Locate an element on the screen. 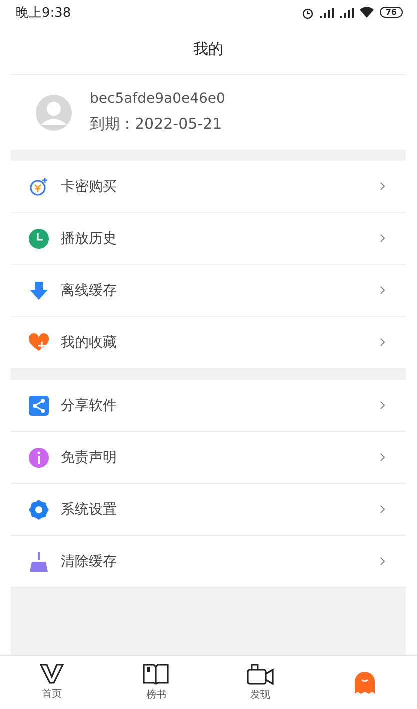 The height and width of the screenshot is (709, 417). page-title: 我的 is located at coordinates (208, 50).